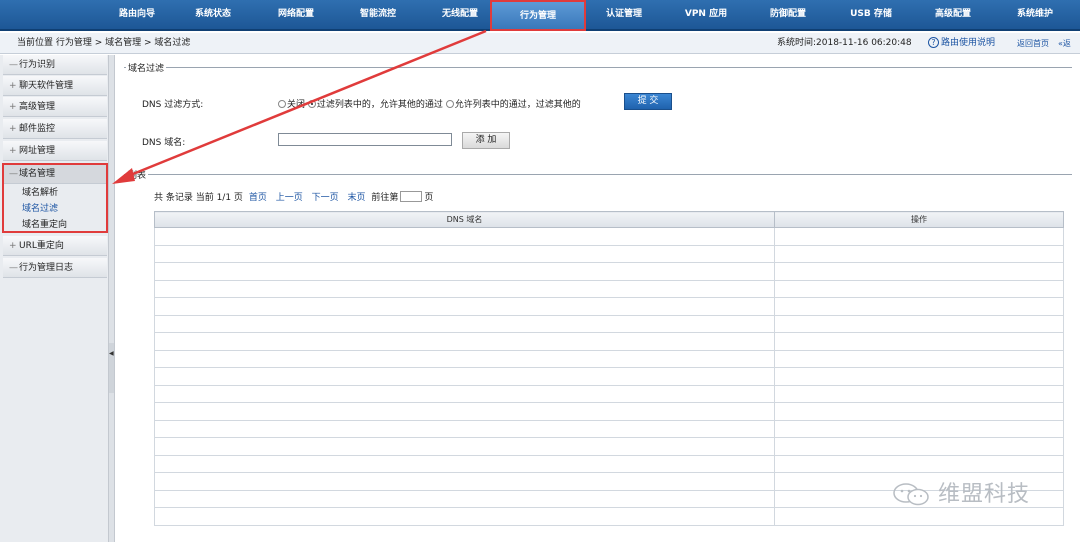 The width and height of the screenshot is (1080, 542). I want to click on radio-blacklist-label: 过滤列表中的，允许其他的通过, so click(379, 105).